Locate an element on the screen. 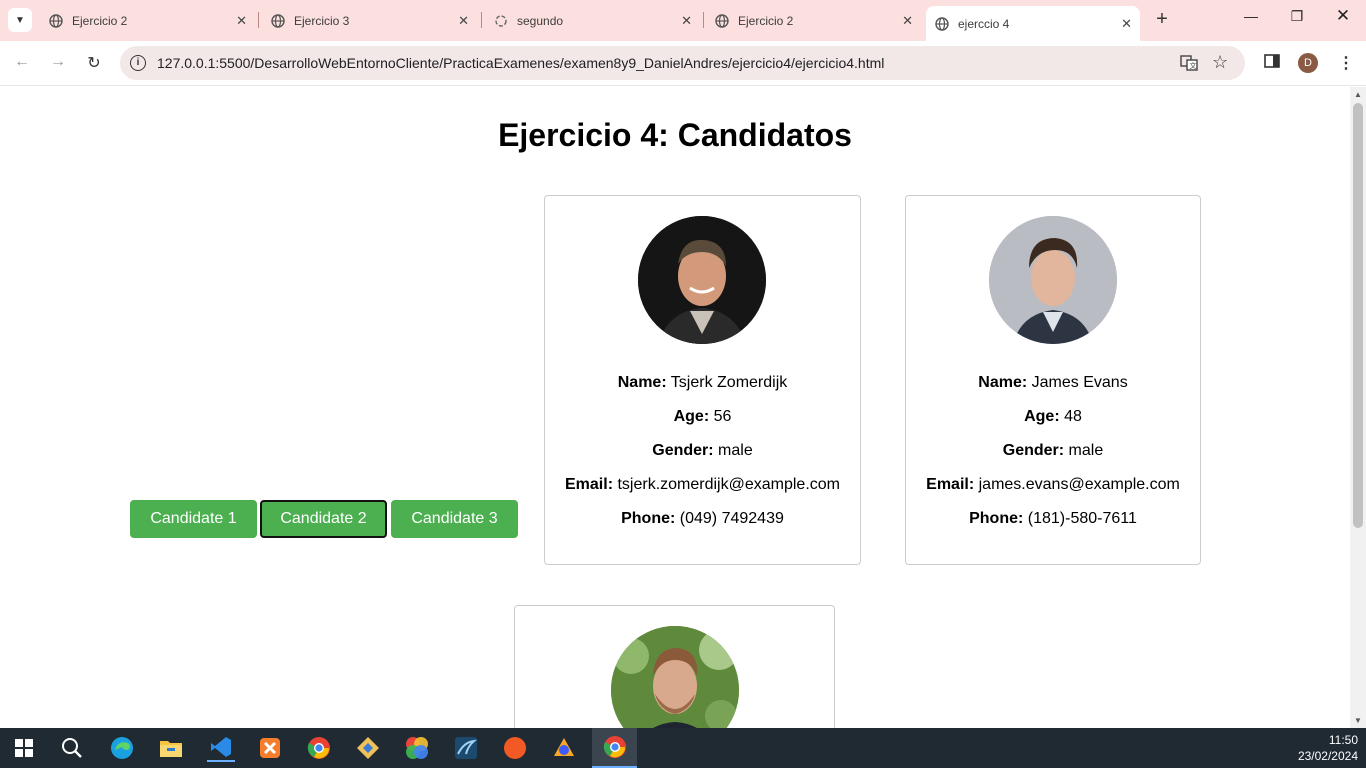  tab-title: ejerccio 4 is located at coordinates (984, 23).